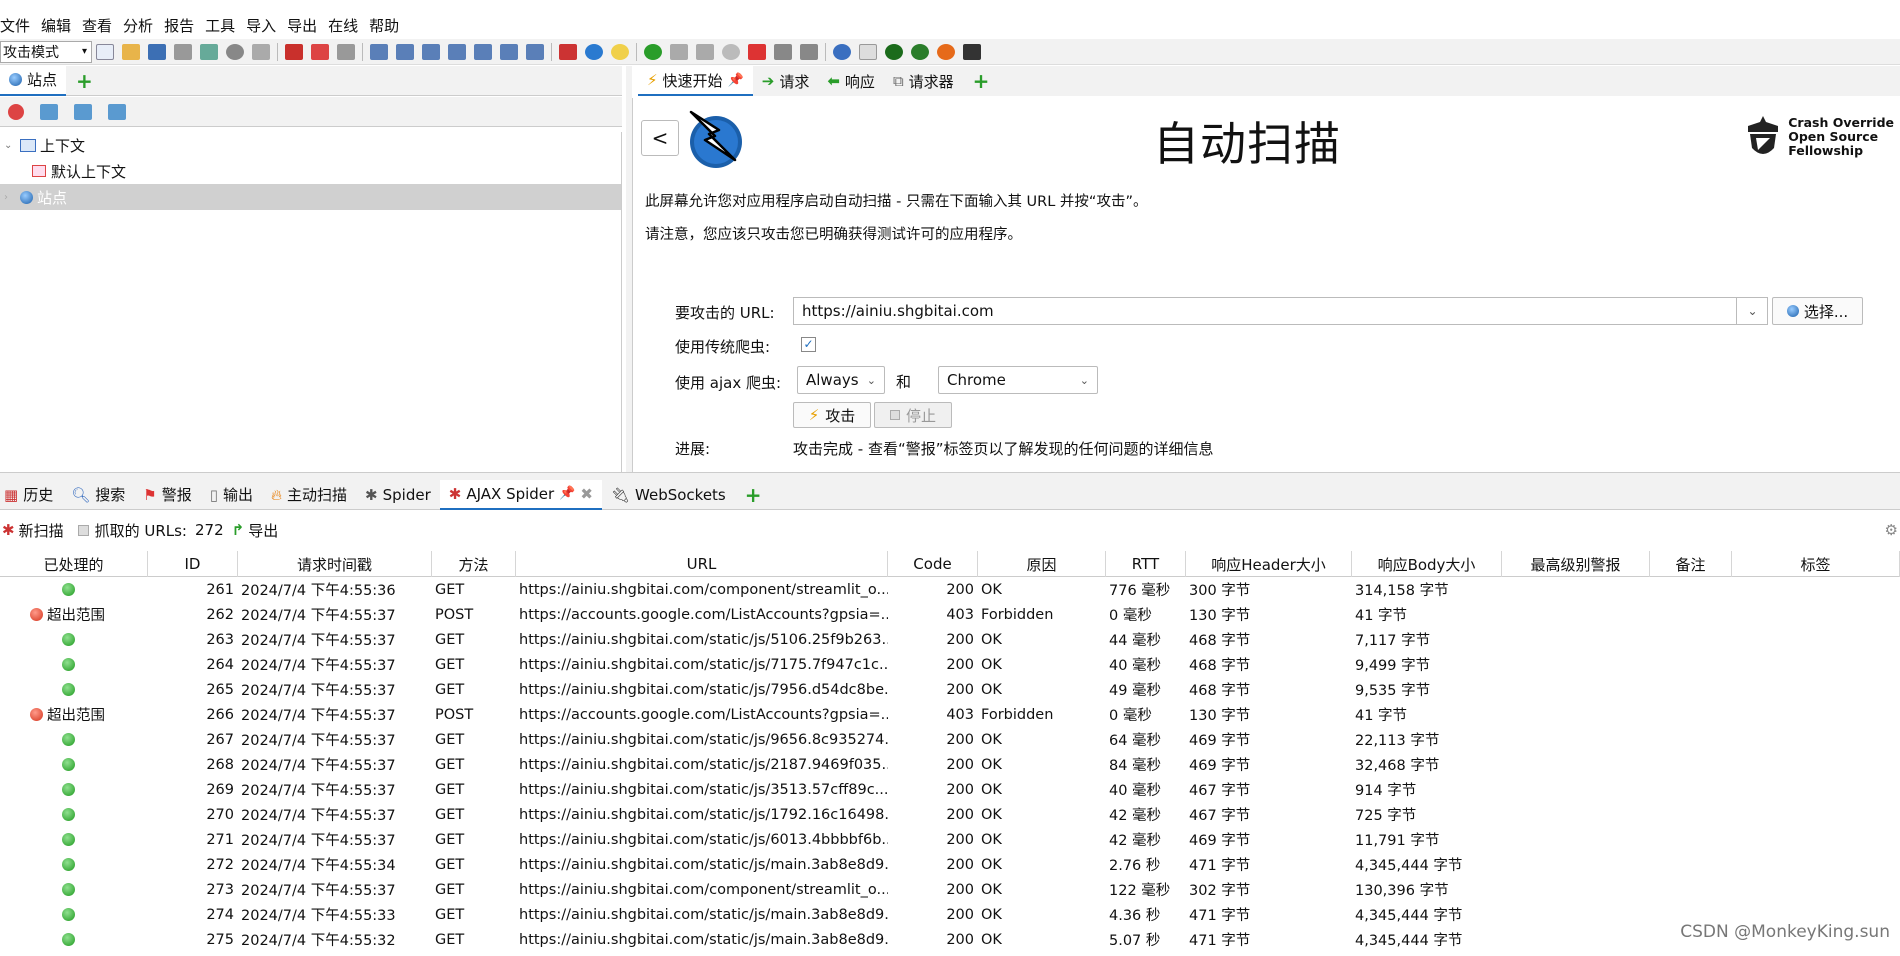 The height and width of the screenshot is (956, 1900). What do you see at coordinates (335, 564) in the screenshot?
I see `col-timestamp: 请求时间戳` at bounding box center [335, 564].